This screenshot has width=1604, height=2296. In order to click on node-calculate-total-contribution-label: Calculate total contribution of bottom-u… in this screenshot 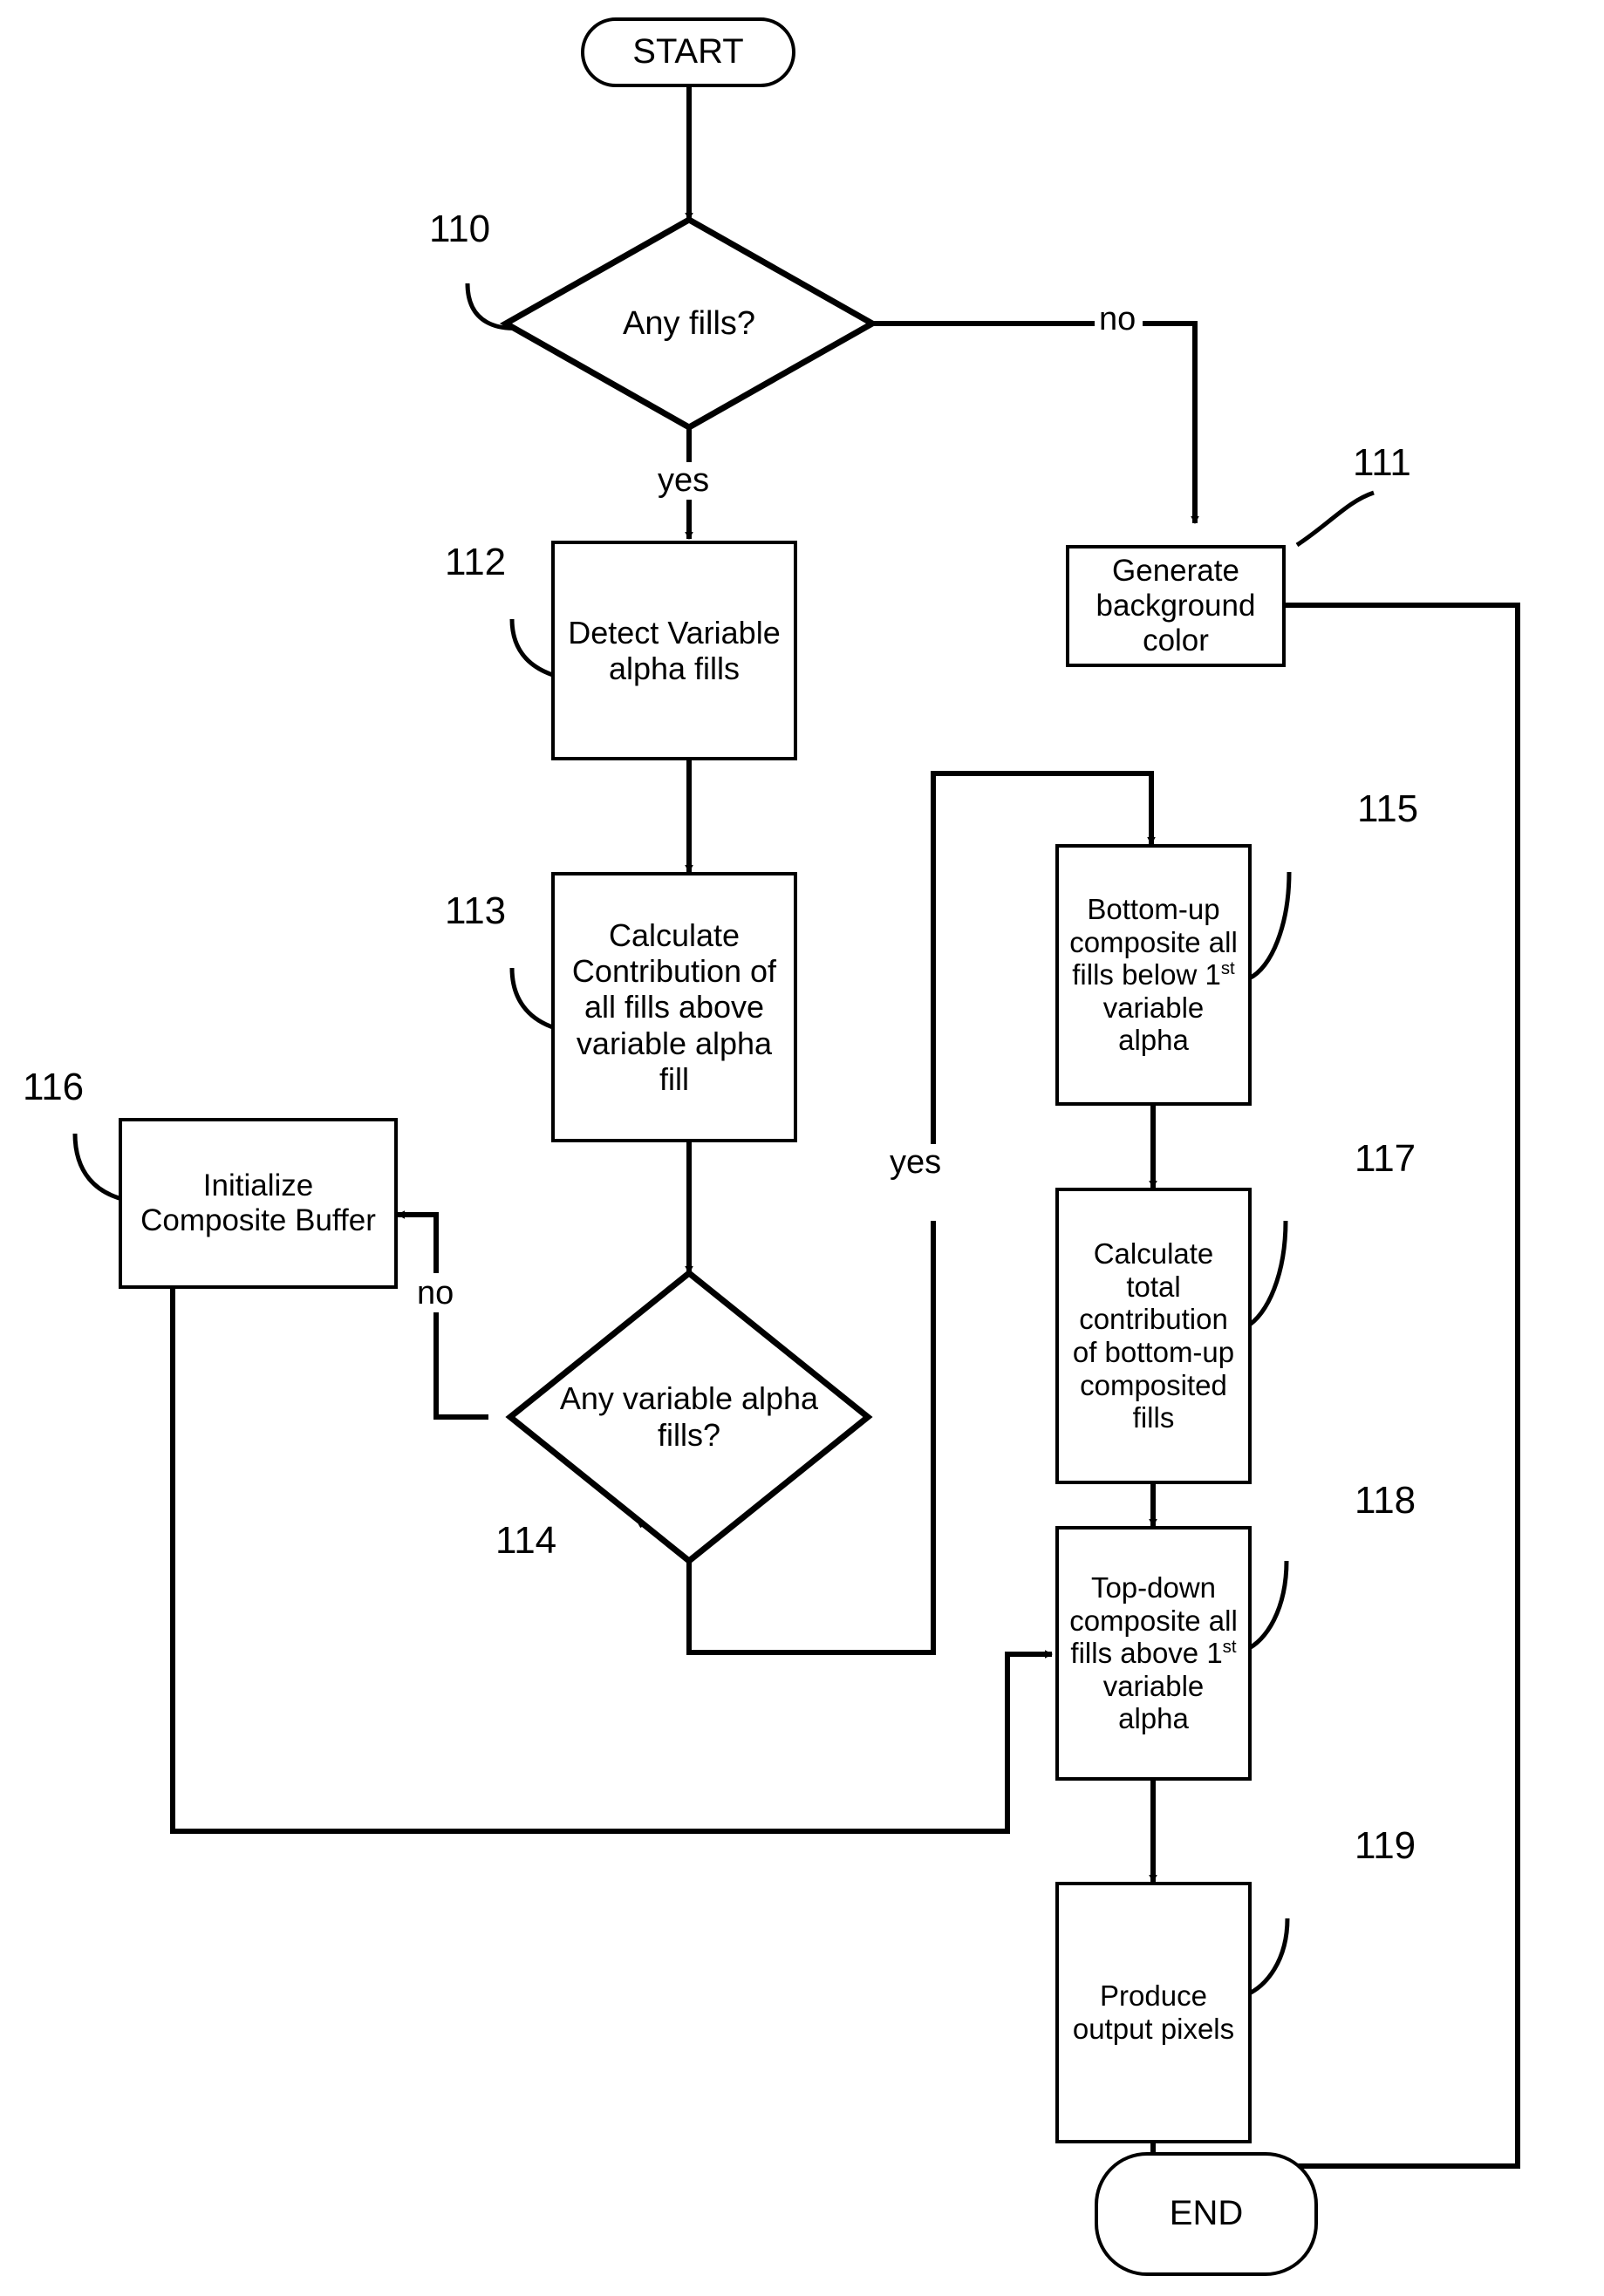, I will do `click(1154, 1335)`.